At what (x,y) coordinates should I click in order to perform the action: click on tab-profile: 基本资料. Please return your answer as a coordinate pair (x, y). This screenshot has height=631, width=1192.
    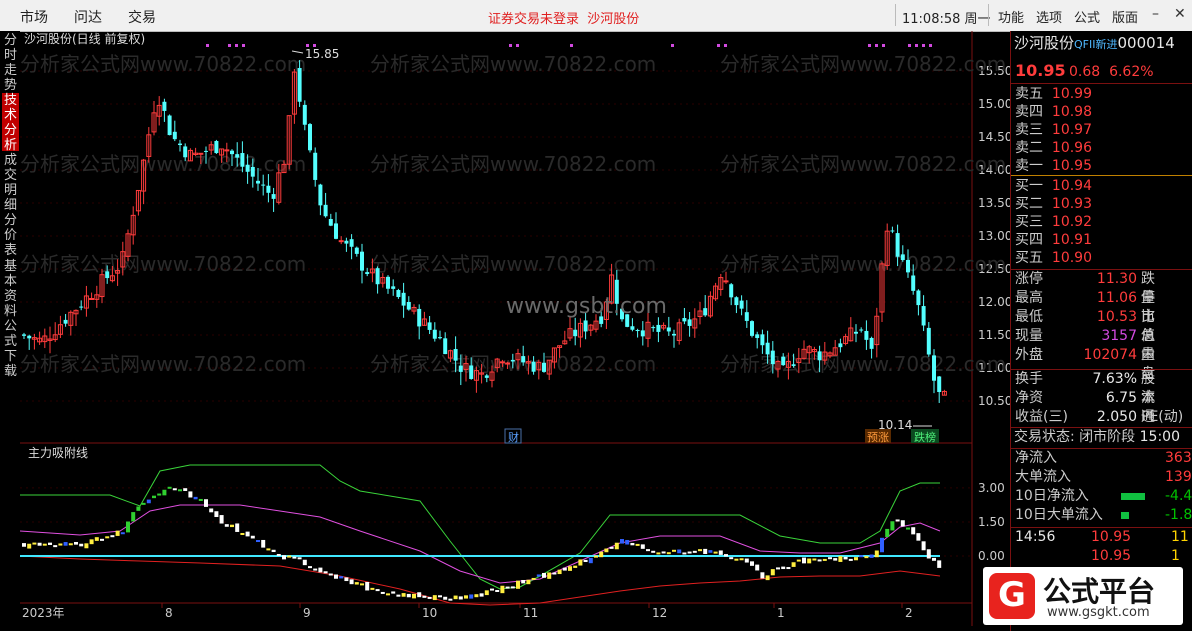
    Looking at the image, I should click on (10, 289).